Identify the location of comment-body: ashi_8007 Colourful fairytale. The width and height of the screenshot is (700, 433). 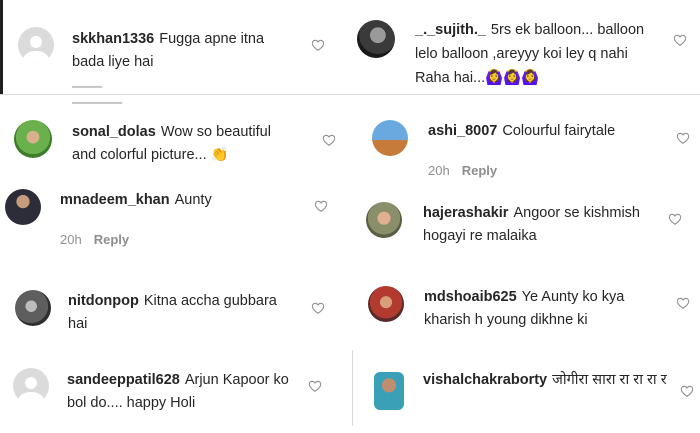
(543, 131).